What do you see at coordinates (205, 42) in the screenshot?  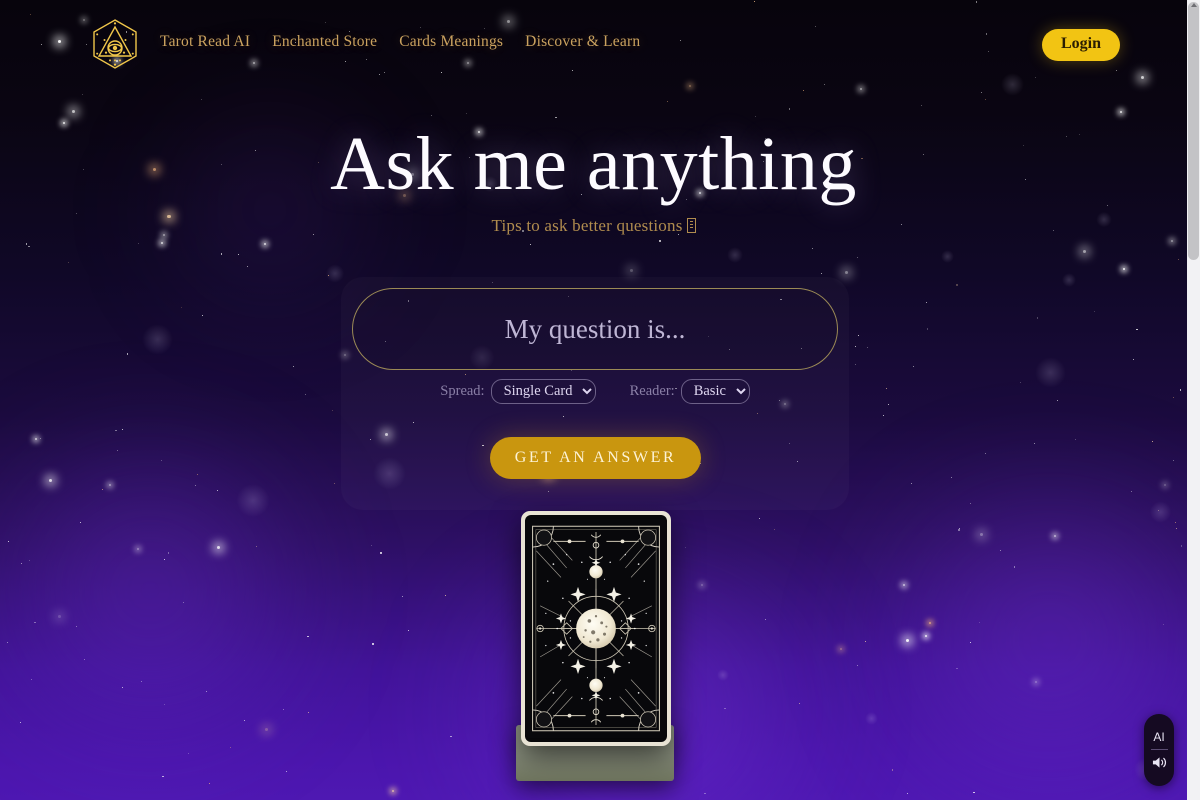 I see `nav-item-tarot-read-ai: Tarot Read AI` at bounding box center [205, 42].